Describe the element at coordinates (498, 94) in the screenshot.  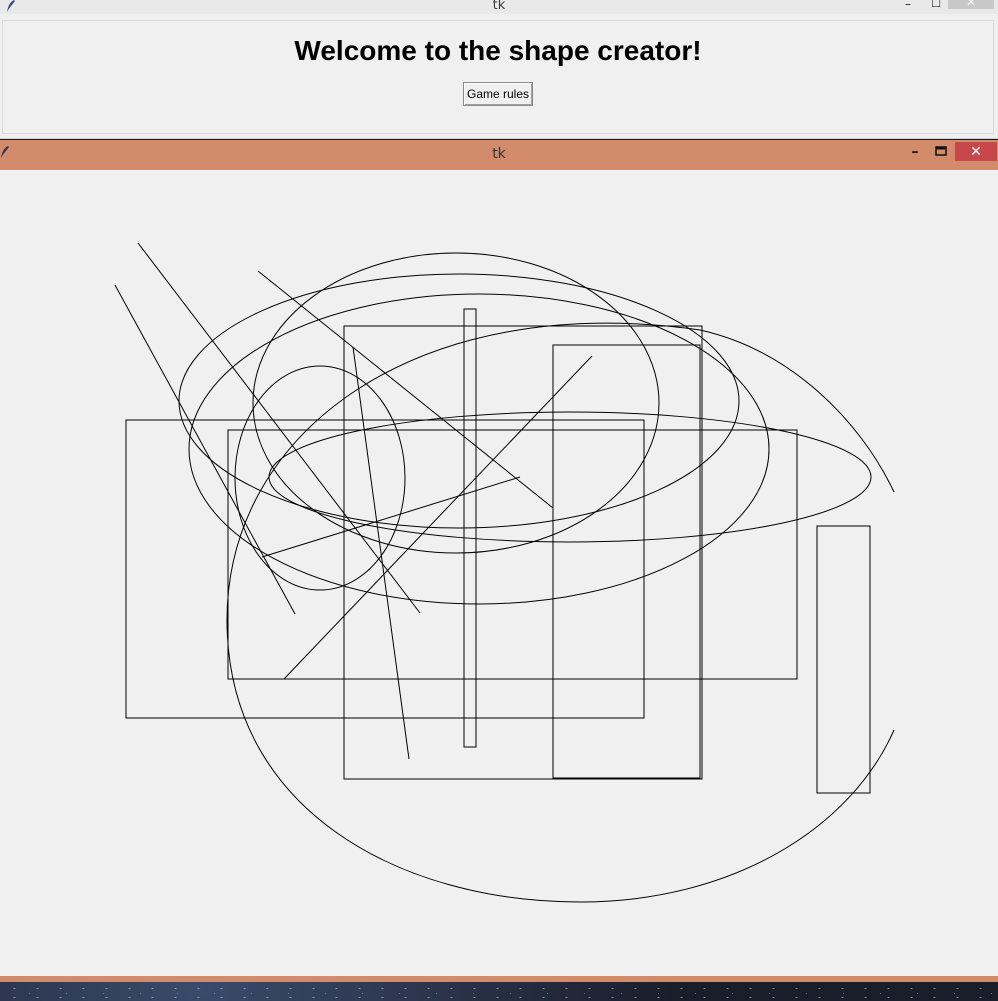
I see `game-rules-button: Game rules` at that location.